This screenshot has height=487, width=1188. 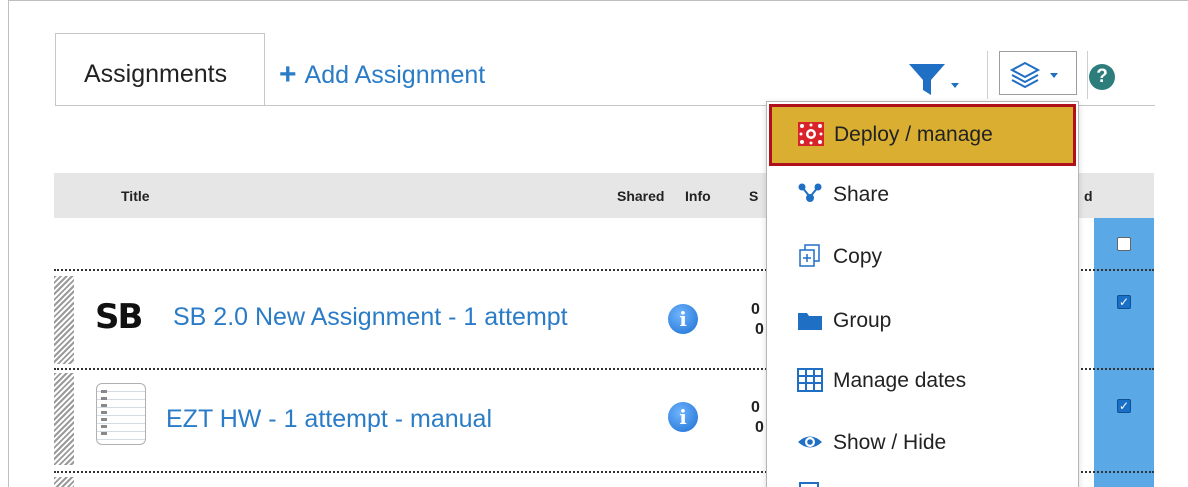 I want to click on filter-dropdown-button, so click(x=935, y=81).